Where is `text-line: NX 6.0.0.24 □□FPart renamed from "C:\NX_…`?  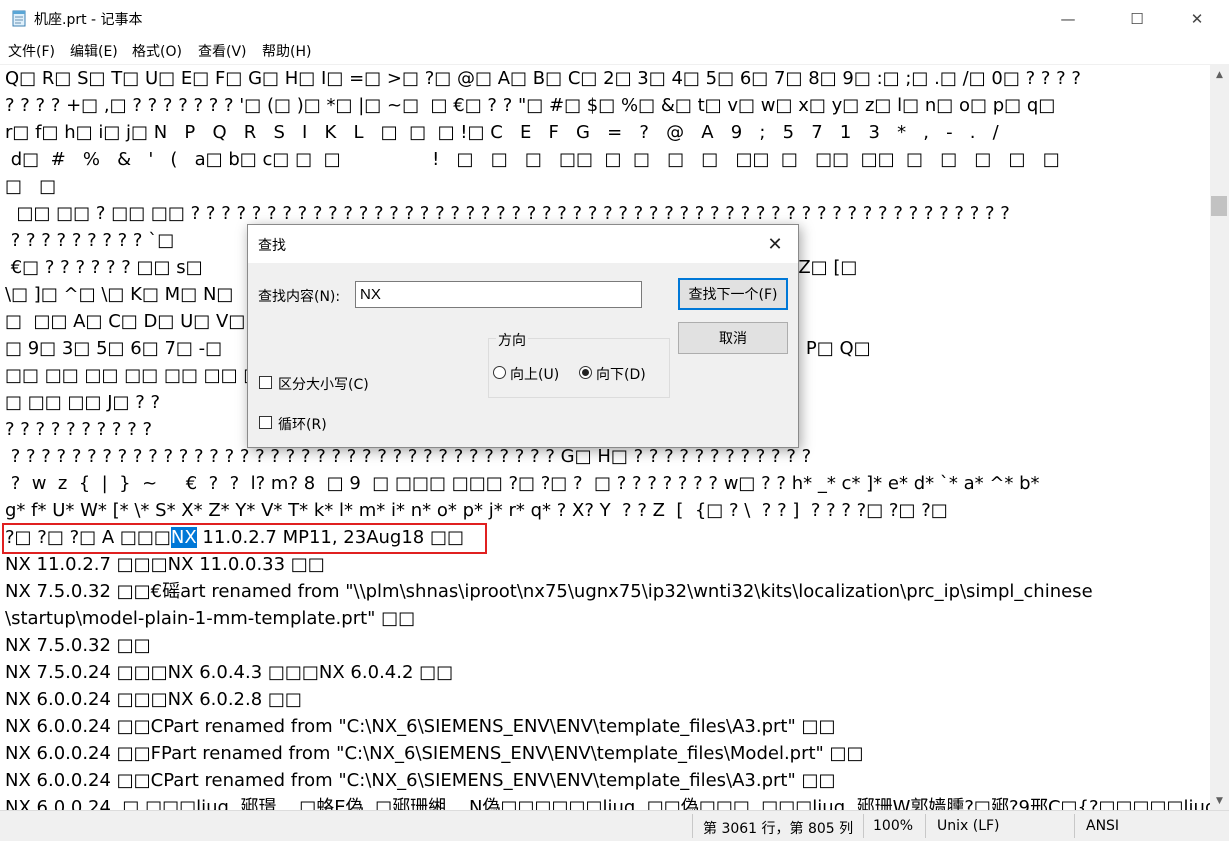
text-line: NX 6.0.0.24 □□FPart renamed from "C:\NX_… is located at coordinates (434, 753).